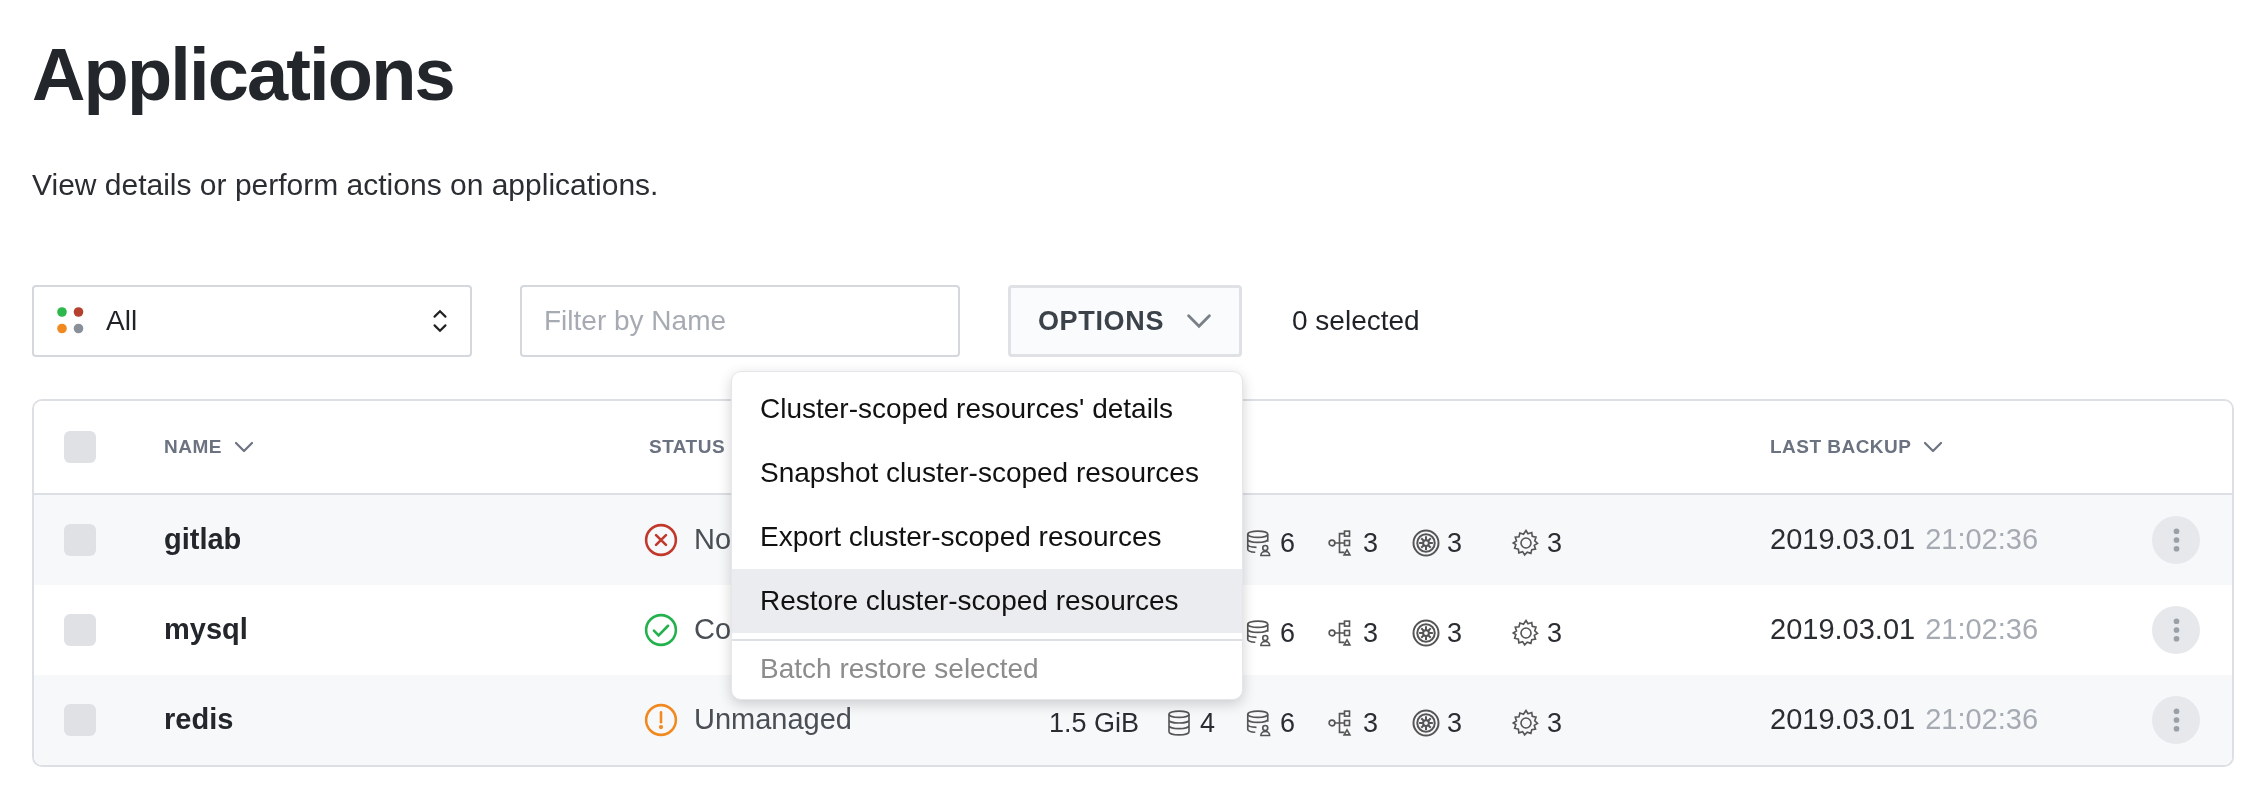 The image size is (2266, 806). What do you see at coordinates (1125, 321) in the screenshot?
I see `options-button: OPTIONS` at bounding box center [1125, 321].